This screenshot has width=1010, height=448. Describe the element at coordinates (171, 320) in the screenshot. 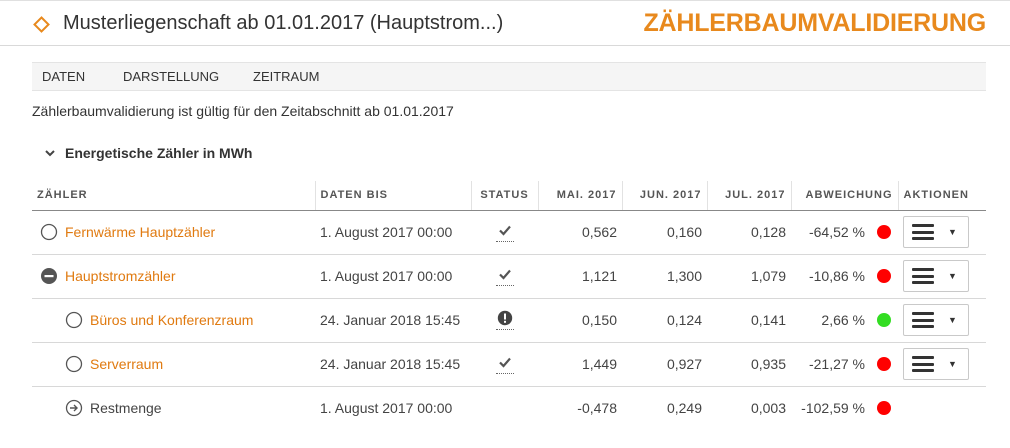

I see `meter-name: Büros und Konferenzraum` at that location.